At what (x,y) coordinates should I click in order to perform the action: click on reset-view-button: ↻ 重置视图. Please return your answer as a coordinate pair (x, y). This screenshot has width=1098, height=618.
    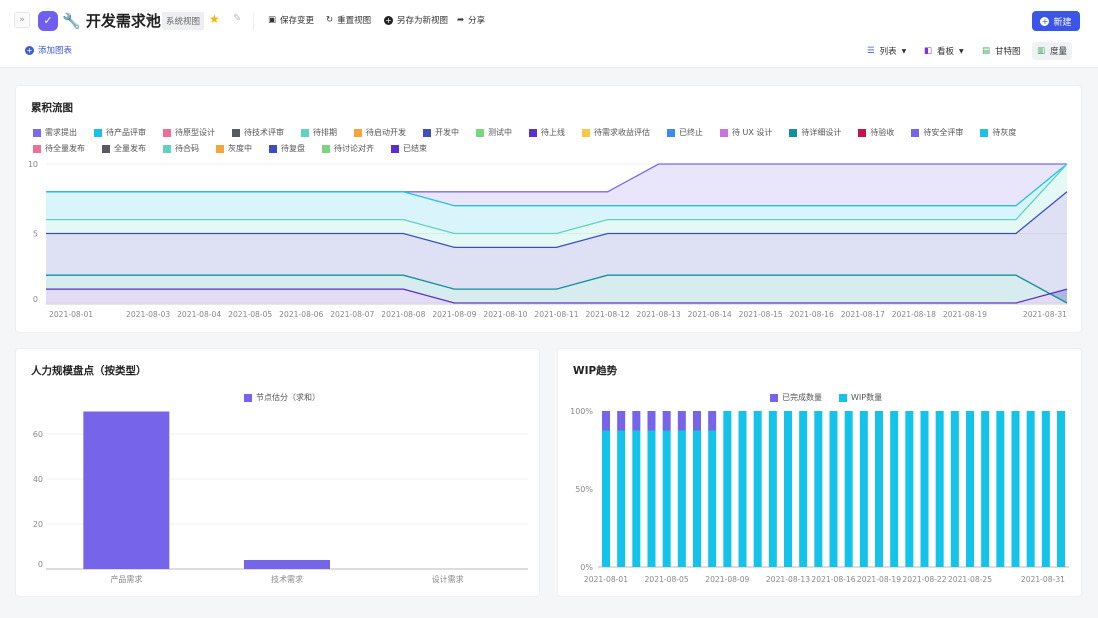
    Looking at the image, I should click on (348, 20).